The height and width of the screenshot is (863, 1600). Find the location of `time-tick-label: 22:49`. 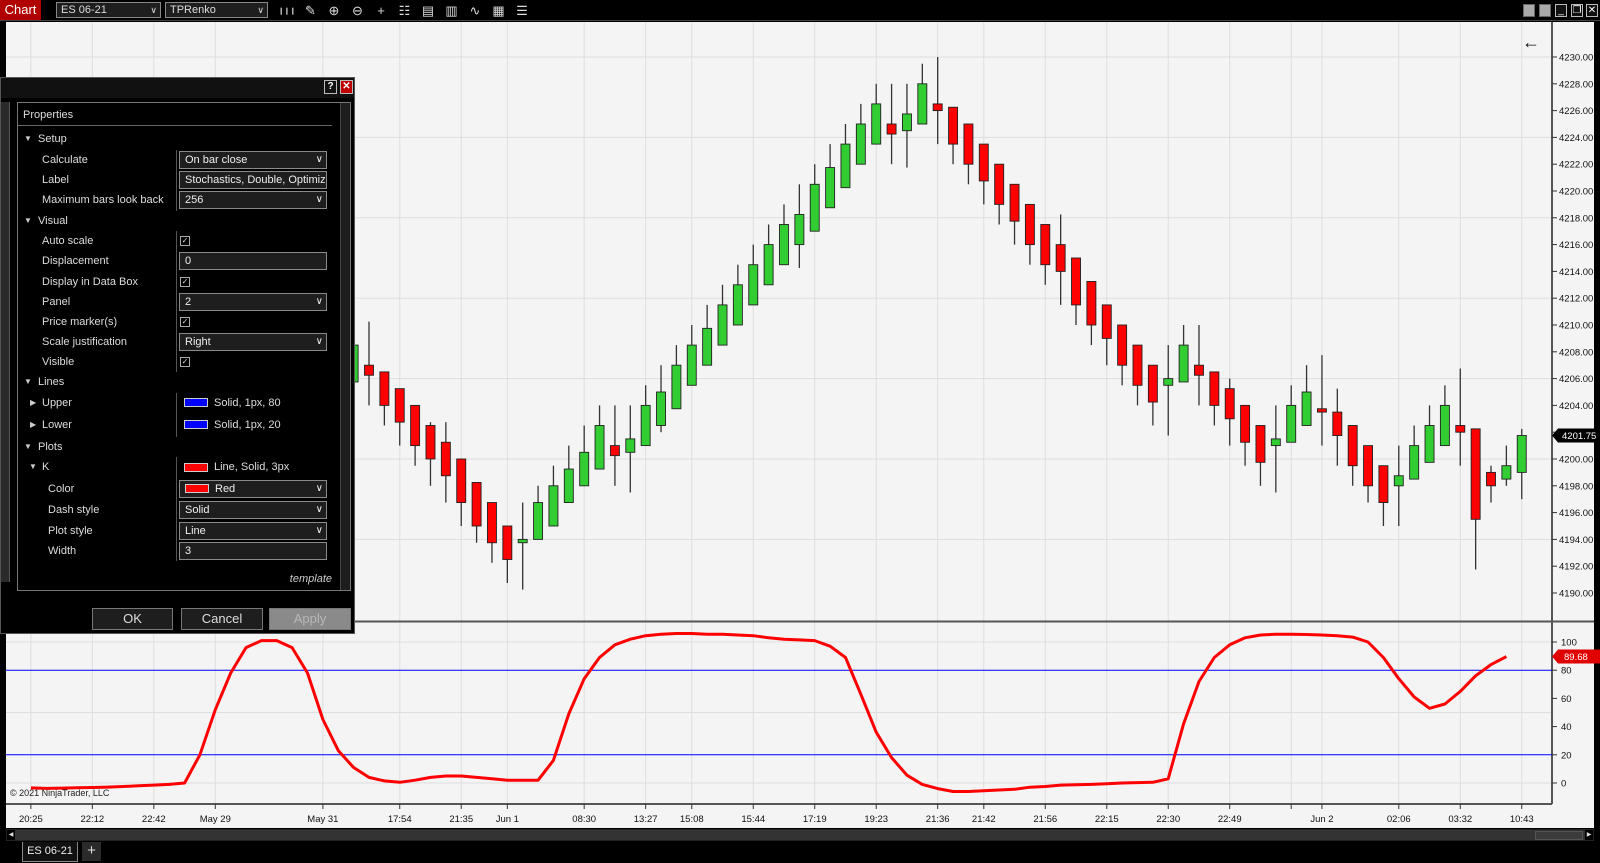

time-tick-label: 22:49 is located at coordinates (1230, 819).